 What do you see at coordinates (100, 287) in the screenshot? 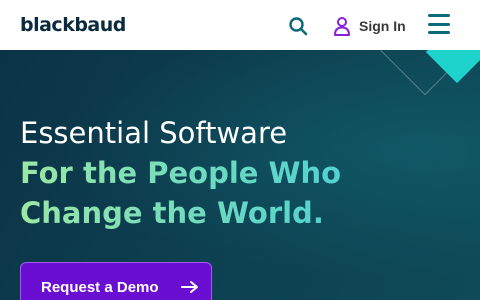
I see `request-demo-label: Request a Demo` at bounding box center [100, 287].